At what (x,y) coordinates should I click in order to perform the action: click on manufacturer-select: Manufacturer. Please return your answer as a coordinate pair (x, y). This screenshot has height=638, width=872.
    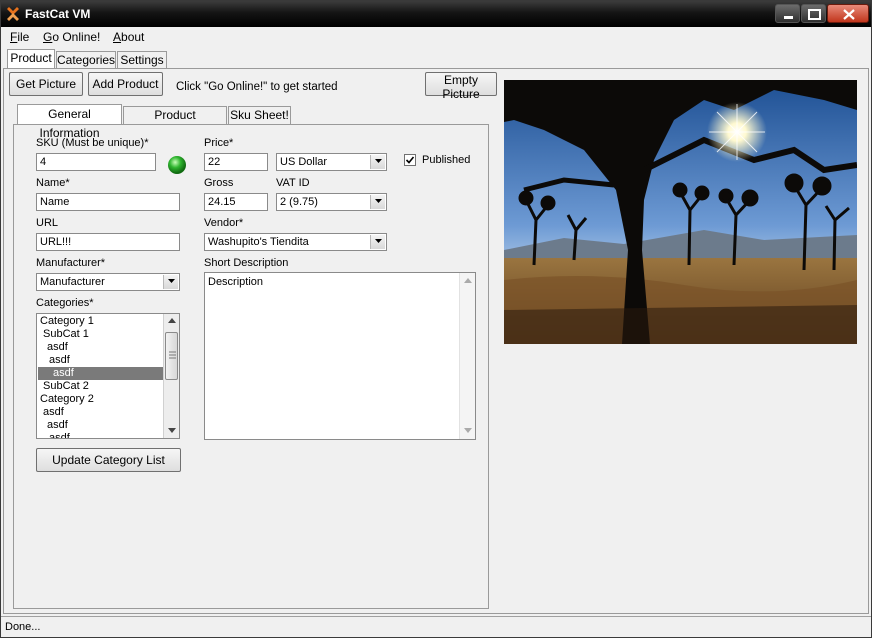
    Looking at the image, I should click on (108, 282).